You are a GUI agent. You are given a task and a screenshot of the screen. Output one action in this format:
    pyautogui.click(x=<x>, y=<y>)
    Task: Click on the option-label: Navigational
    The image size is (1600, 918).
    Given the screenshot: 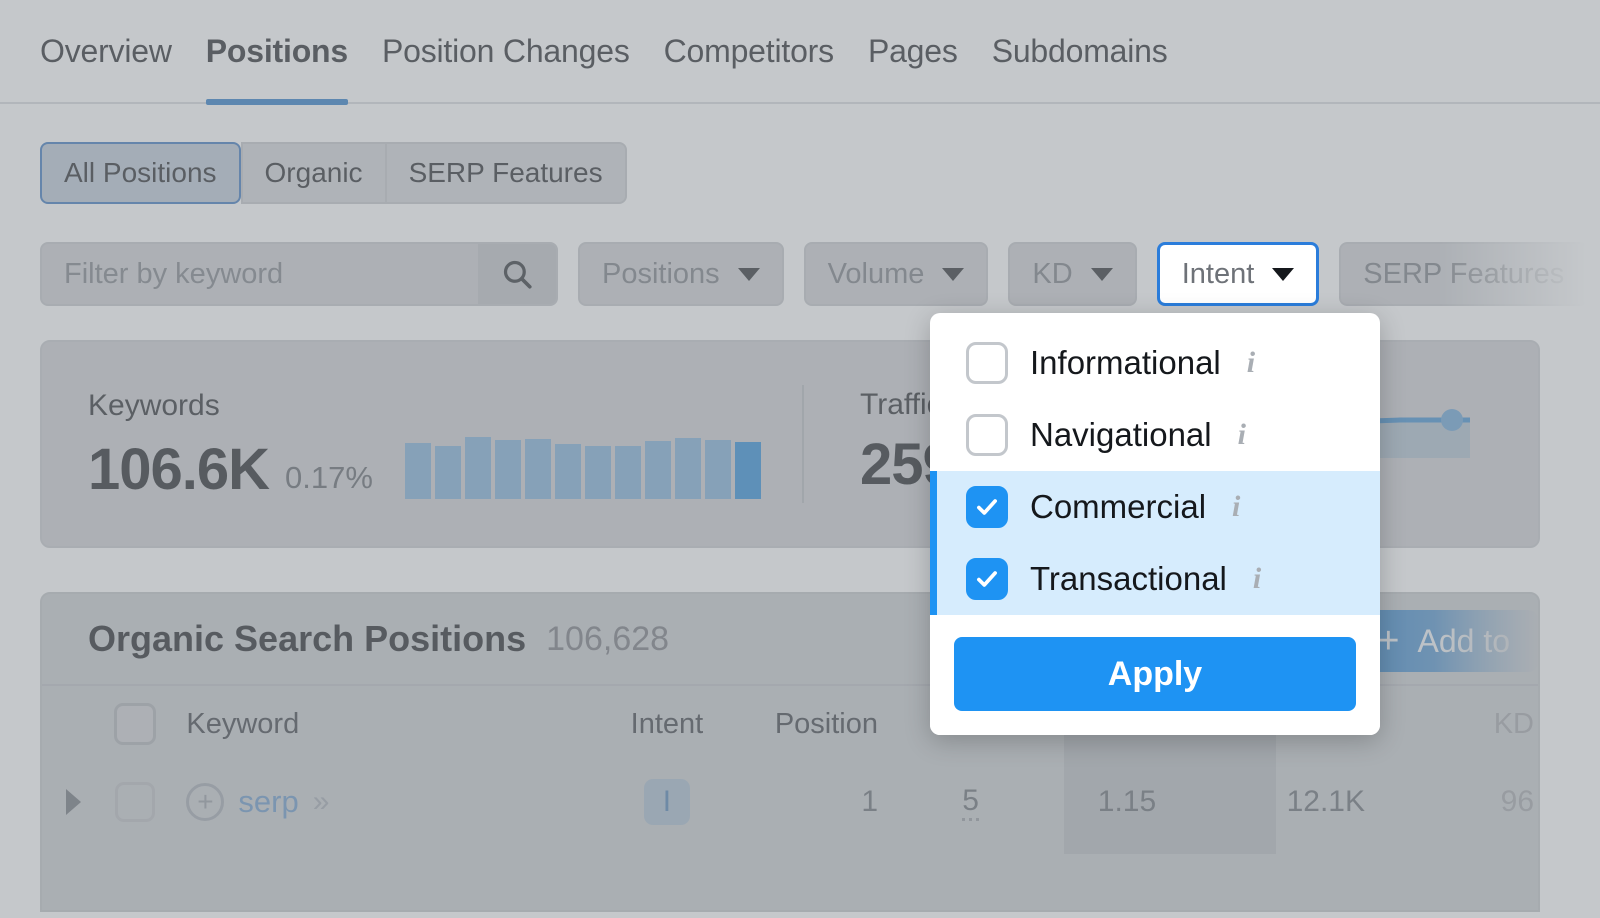 What is the action you would take?
    pyautogui.click(x=1121, y=434)
    